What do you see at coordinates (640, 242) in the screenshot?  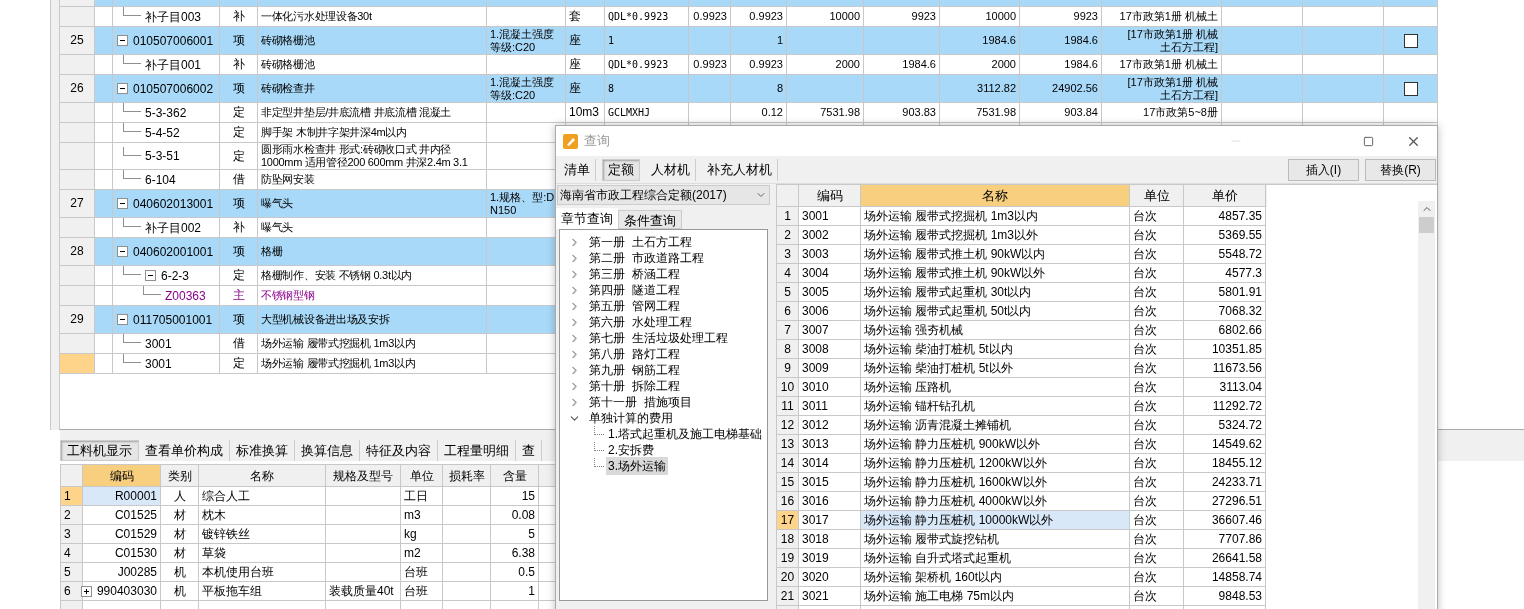 I see `tree-item: 第一册 土石方工程` at bounding box center [640, 242].